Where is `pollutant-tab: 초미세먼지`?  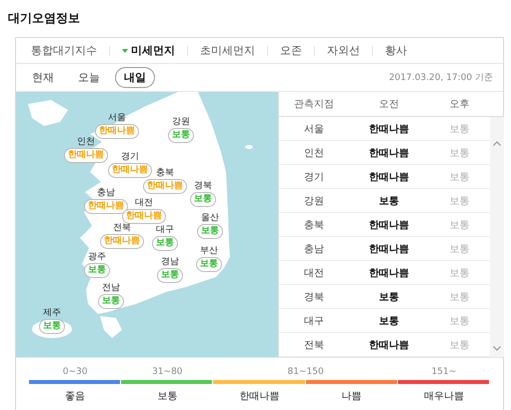
pollutant-tab: 초미세먼지 is located at coordinates (227, 50).